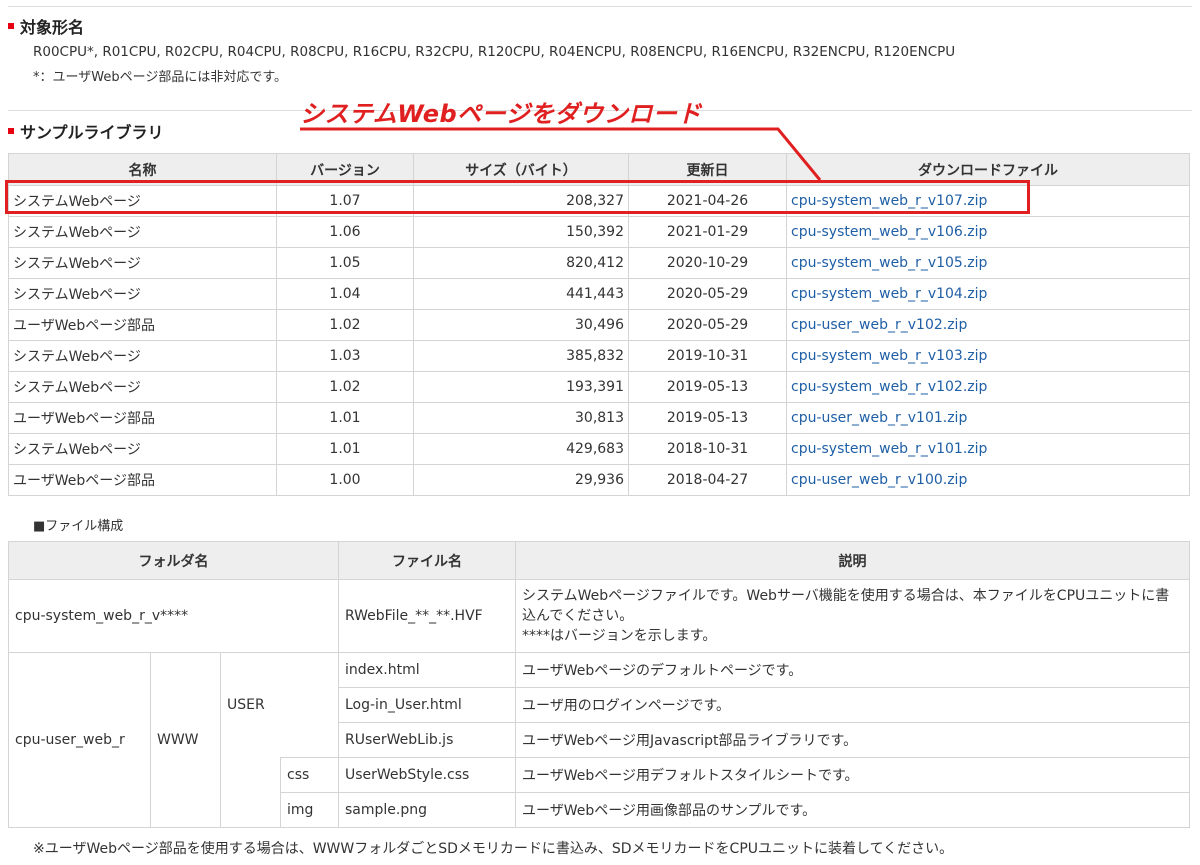 This screenshot has height=865, width=1200. I want to click on library-heading-text: サンプルライブラリ, so click(92, 132).